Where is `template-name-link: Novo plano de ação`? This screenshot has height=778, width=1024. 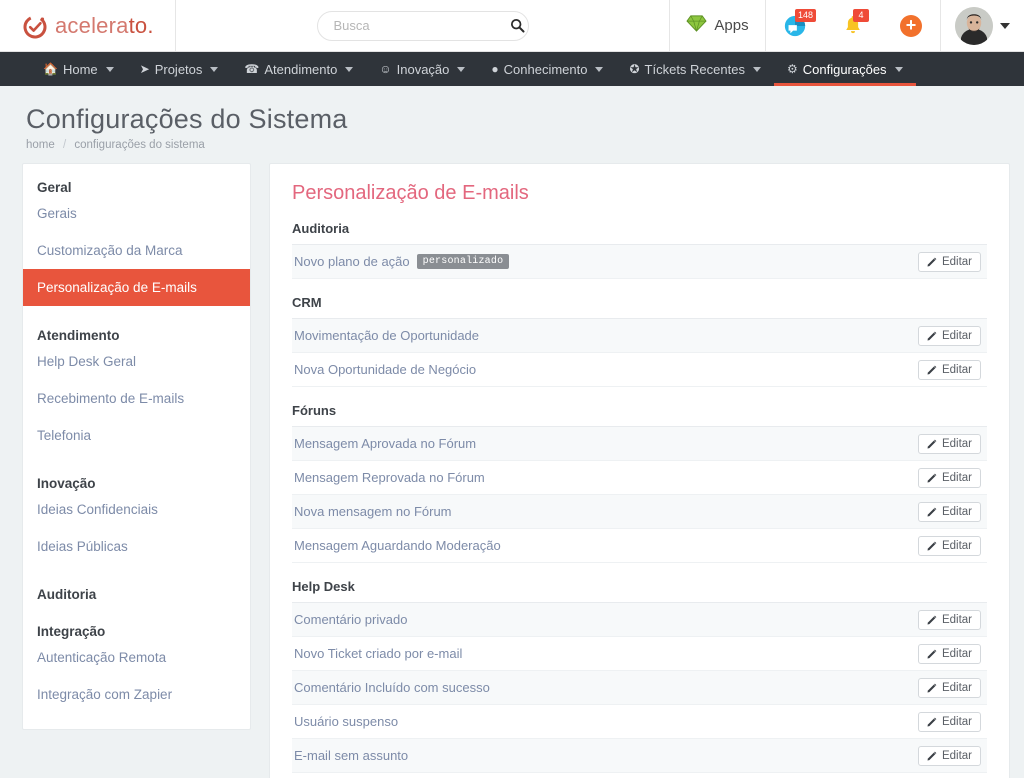
template-name-link: Novo plano de ação is located at coordinates (352, 261).